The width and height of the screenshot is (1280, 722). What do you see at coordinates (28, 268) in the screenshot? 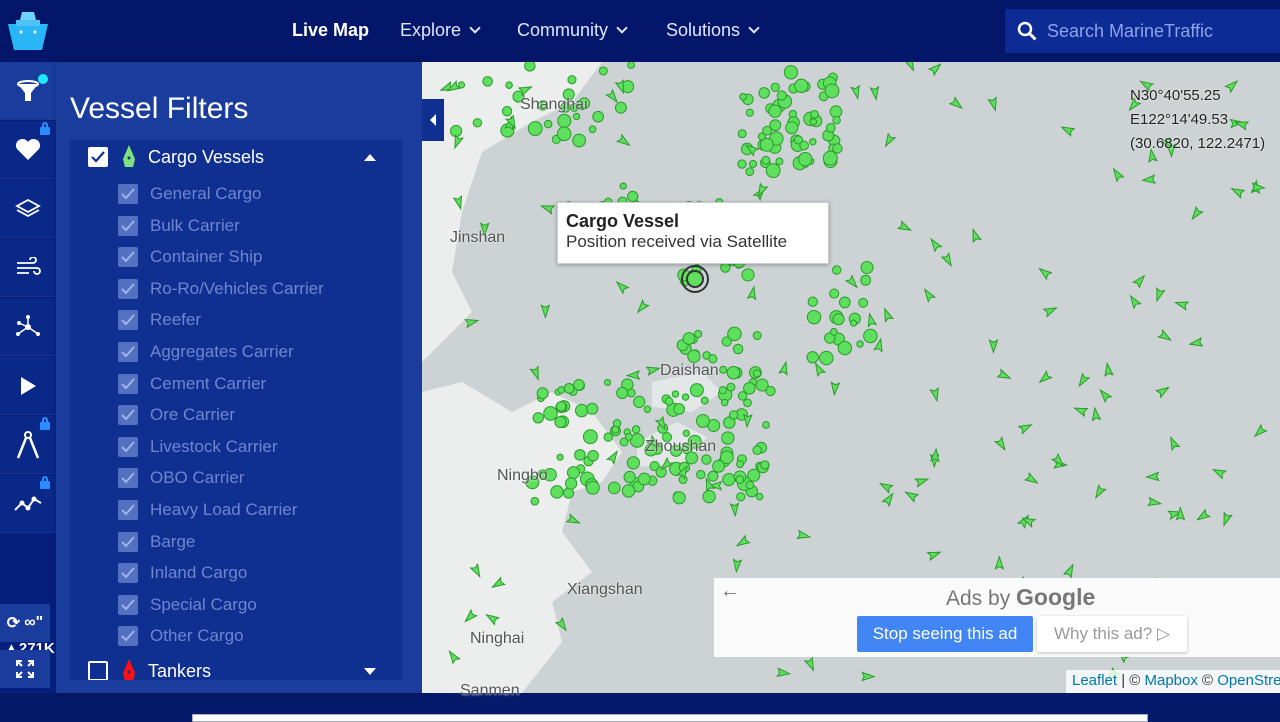
I see `weather-button` at bounding box center [28, 268].